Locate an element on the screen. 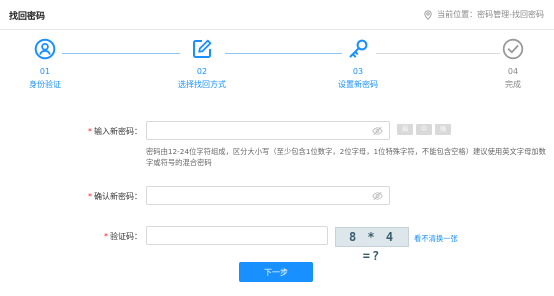 The image size is (554, 296). step-number: 04 is located at coordinates (513, 71).